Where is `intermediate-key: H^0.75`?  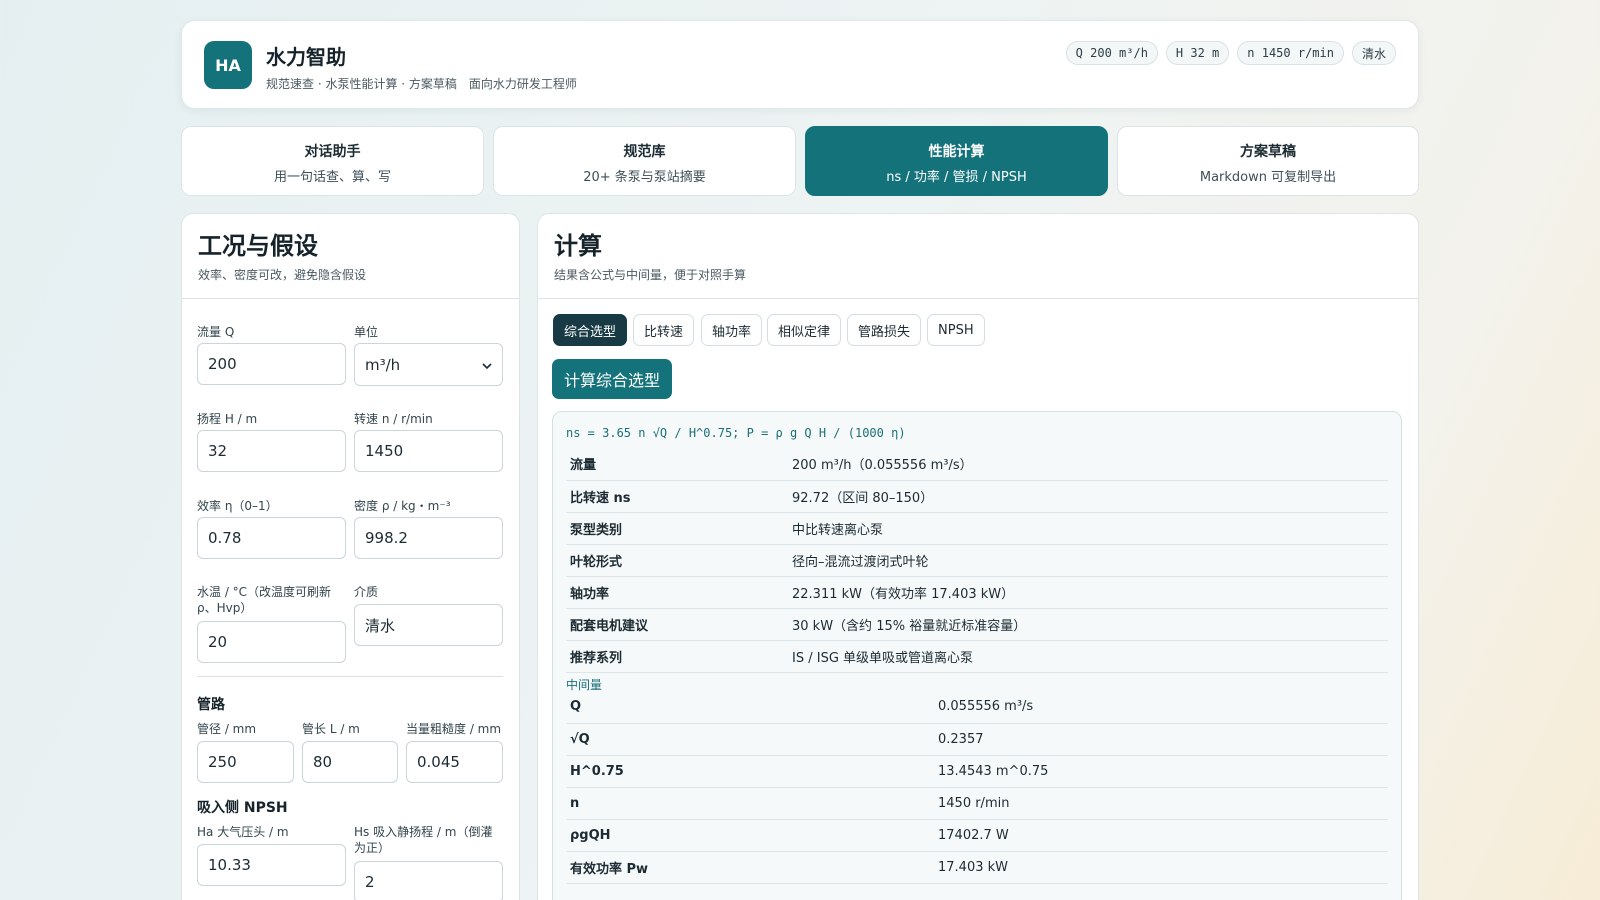 intermediate-key: H^0.75 is located at coordinates (750, 771).